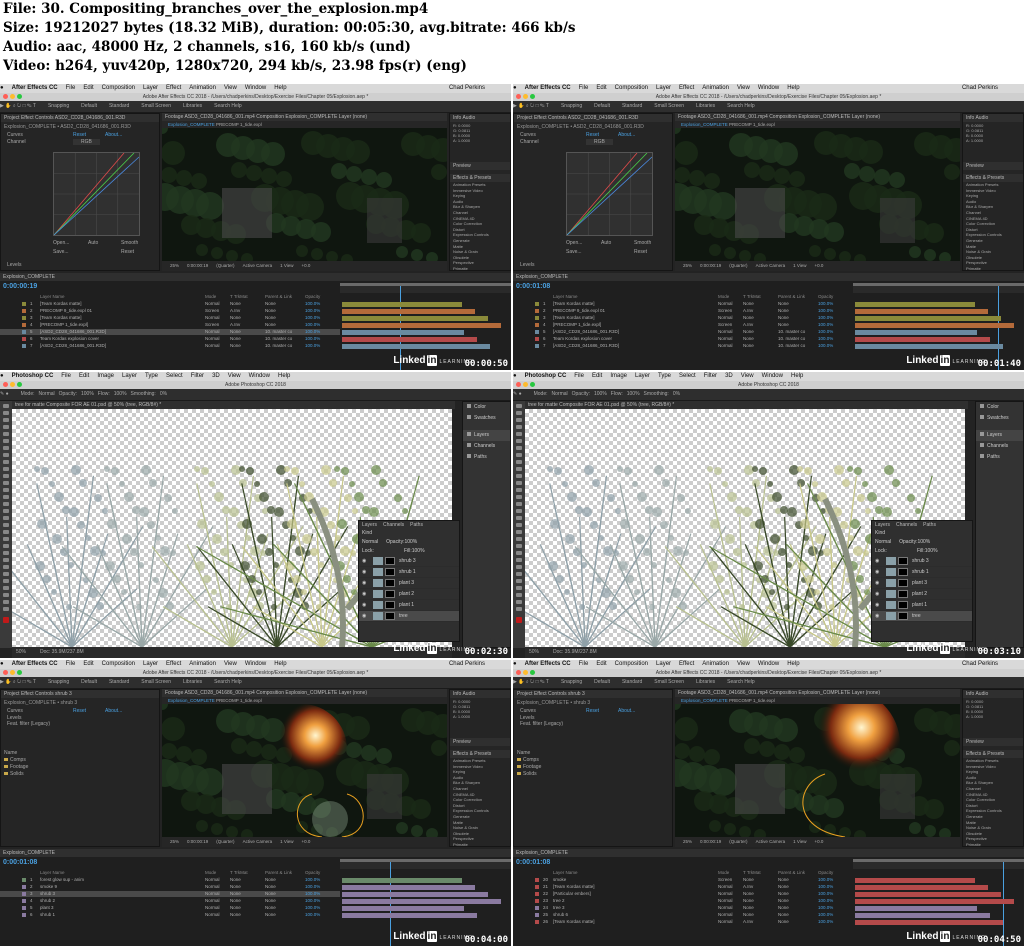 This screenshot has height=947, width=1024. What do you see at coordinates (752, 700) in the screenshot?
I see `precomp-name: PRECOMP 1_tide.expl` at bounding box center [752, 700].